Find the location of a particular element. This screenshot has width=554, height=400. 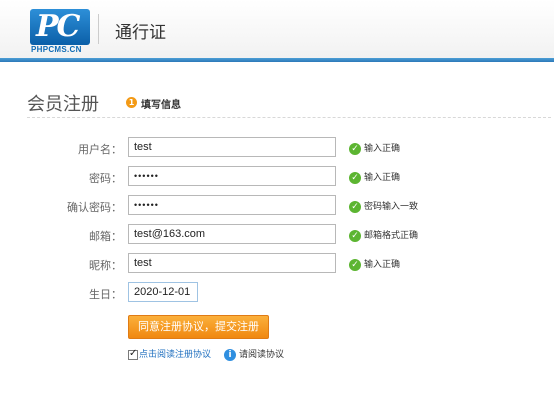

read-agreement-tip: i 请阅读协议 is located at coordinates (254, 354).